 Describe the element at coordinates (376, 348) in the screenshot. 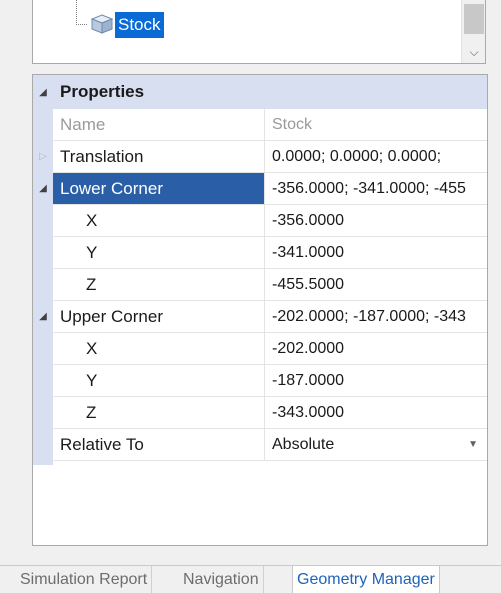

I see `property-value: -202.0000` at that location.